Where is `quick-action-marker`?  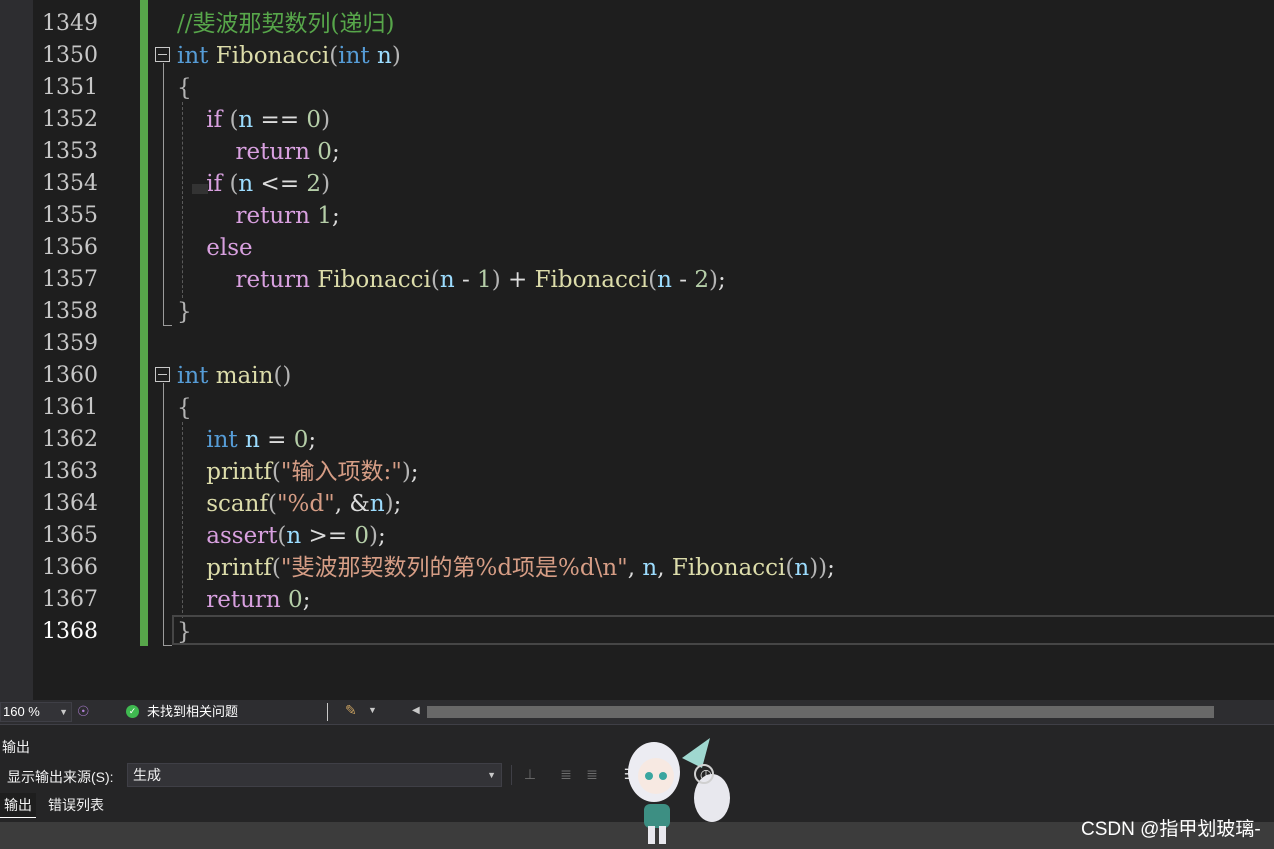
quick-action-marker is located at coordinates (200, 189).